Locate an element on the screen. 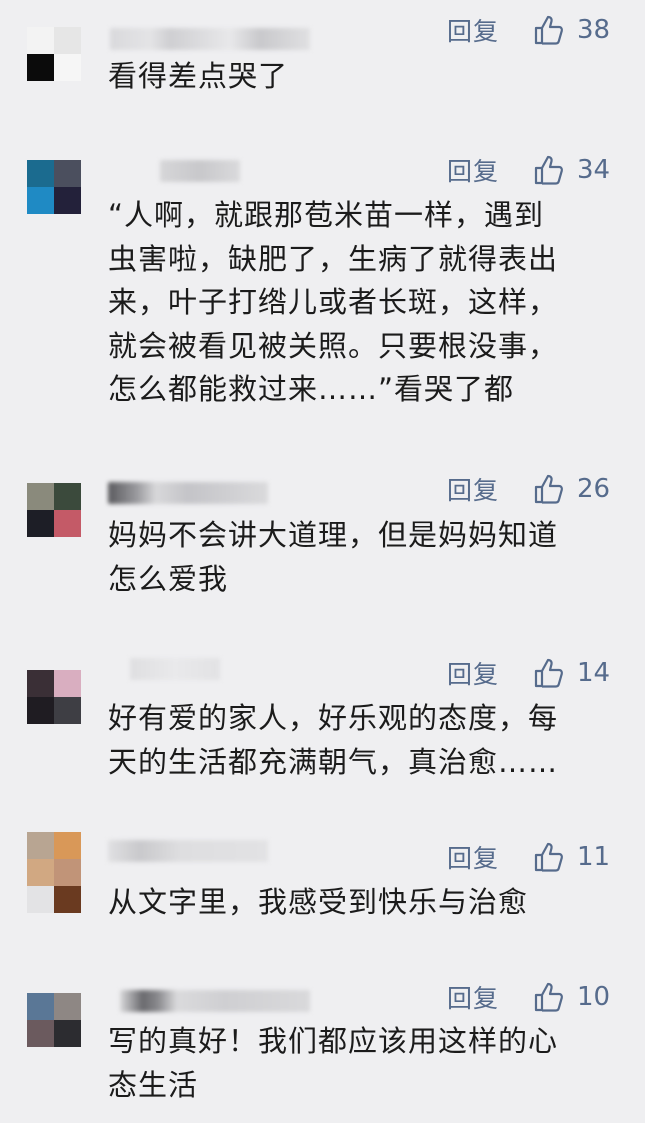  like-count: 10 is located at coordinates (594, 997).